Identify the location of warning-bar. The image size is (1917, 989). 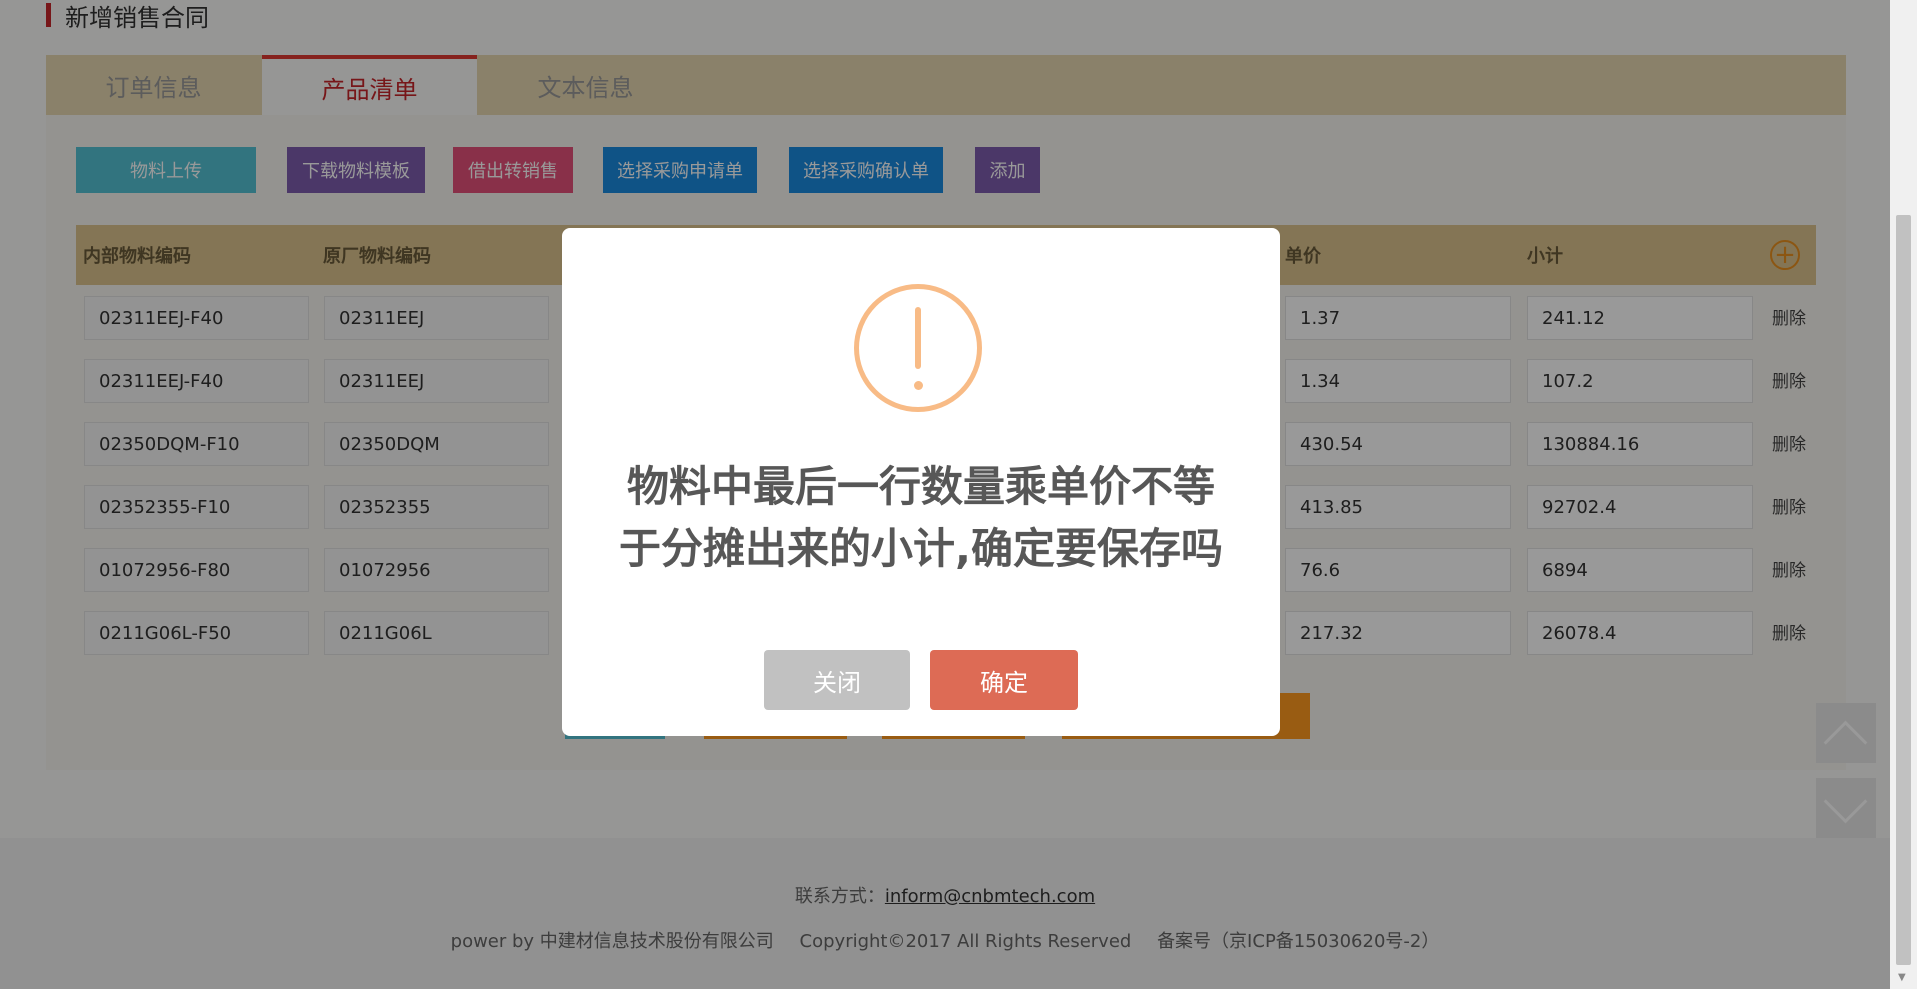
(918, 338).